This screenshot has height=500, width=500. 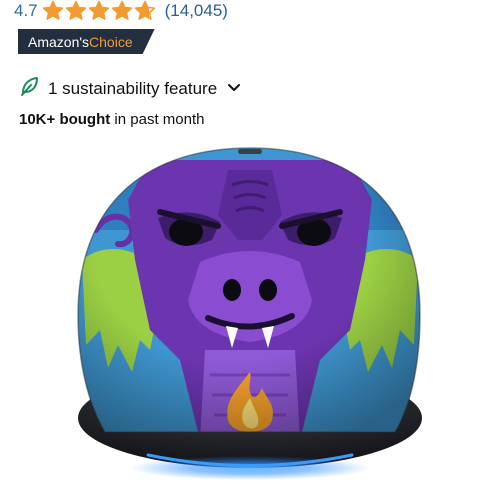 What do you see at coordinates (250, 151) in the screenshot?
I see `action-button` at bounding box center [250, 151].